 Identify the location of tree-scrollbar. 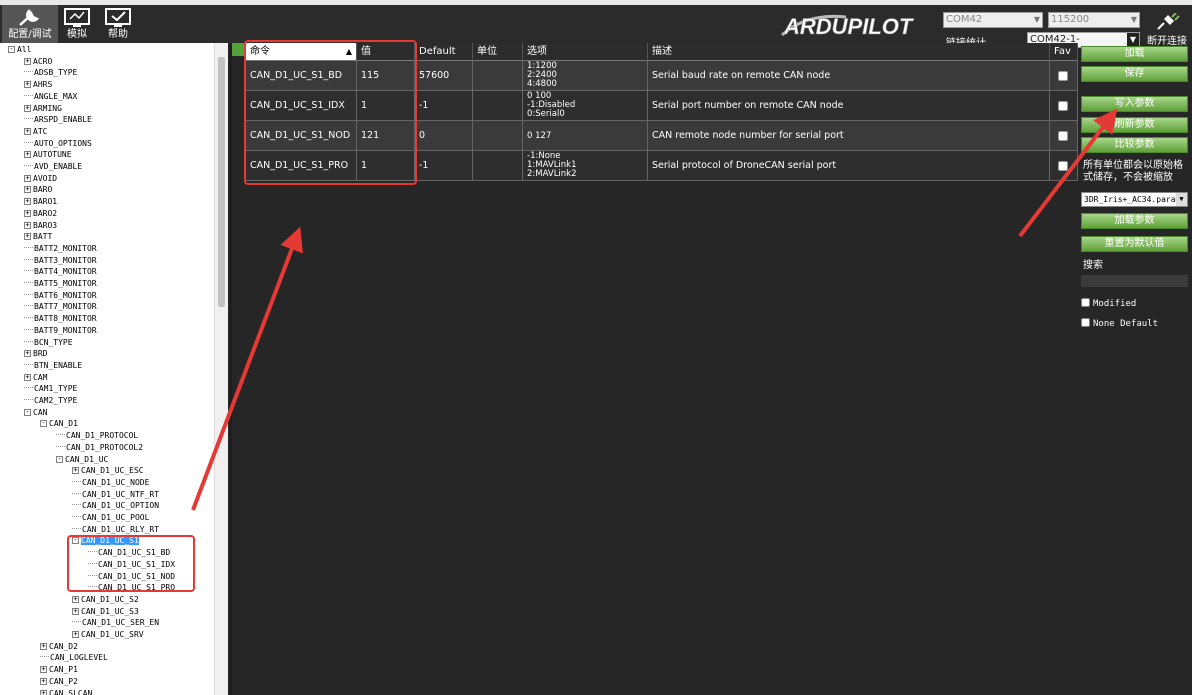
(221, 369).